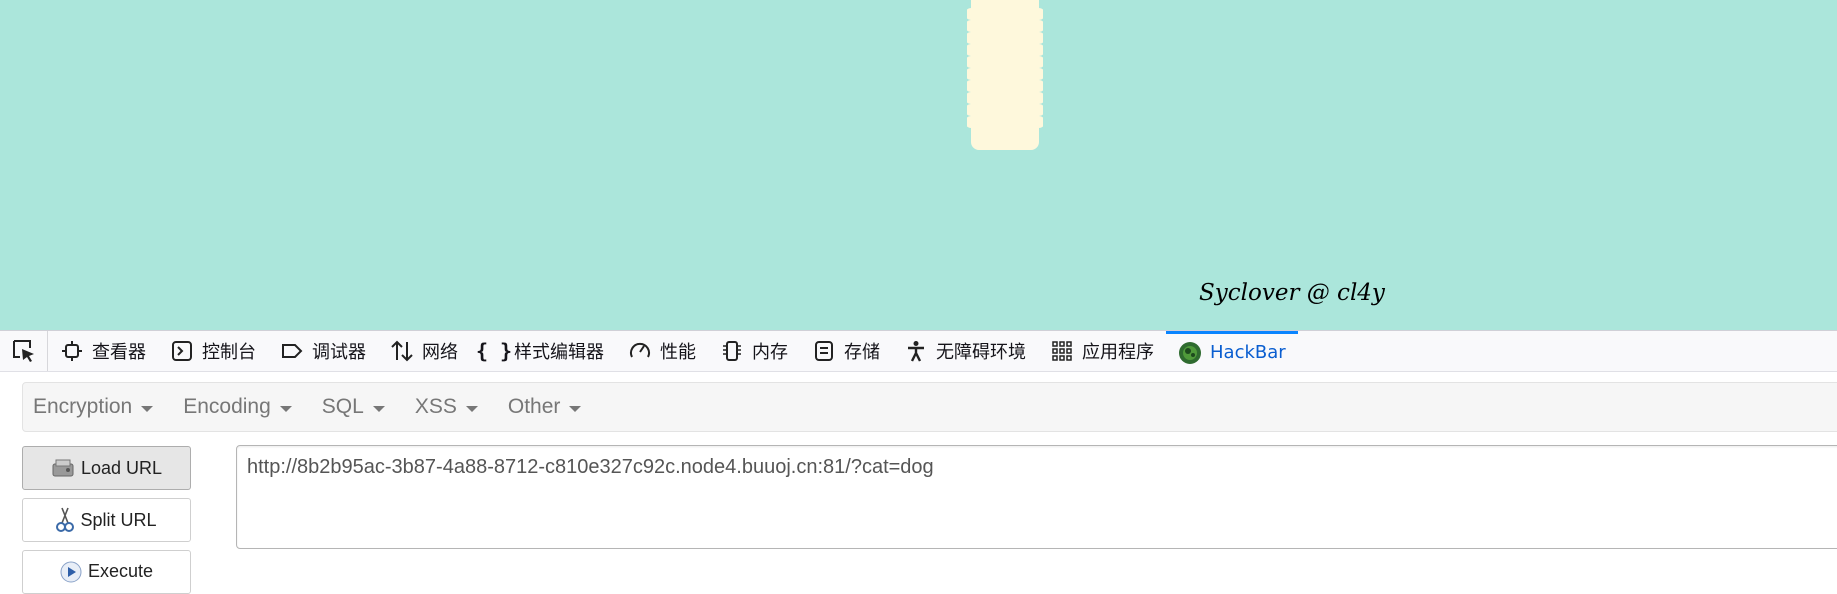  What do you see at coordinates (678, 352) in the screenshot?
I see `tab-label: 性能` at bounding box center [678, 352].